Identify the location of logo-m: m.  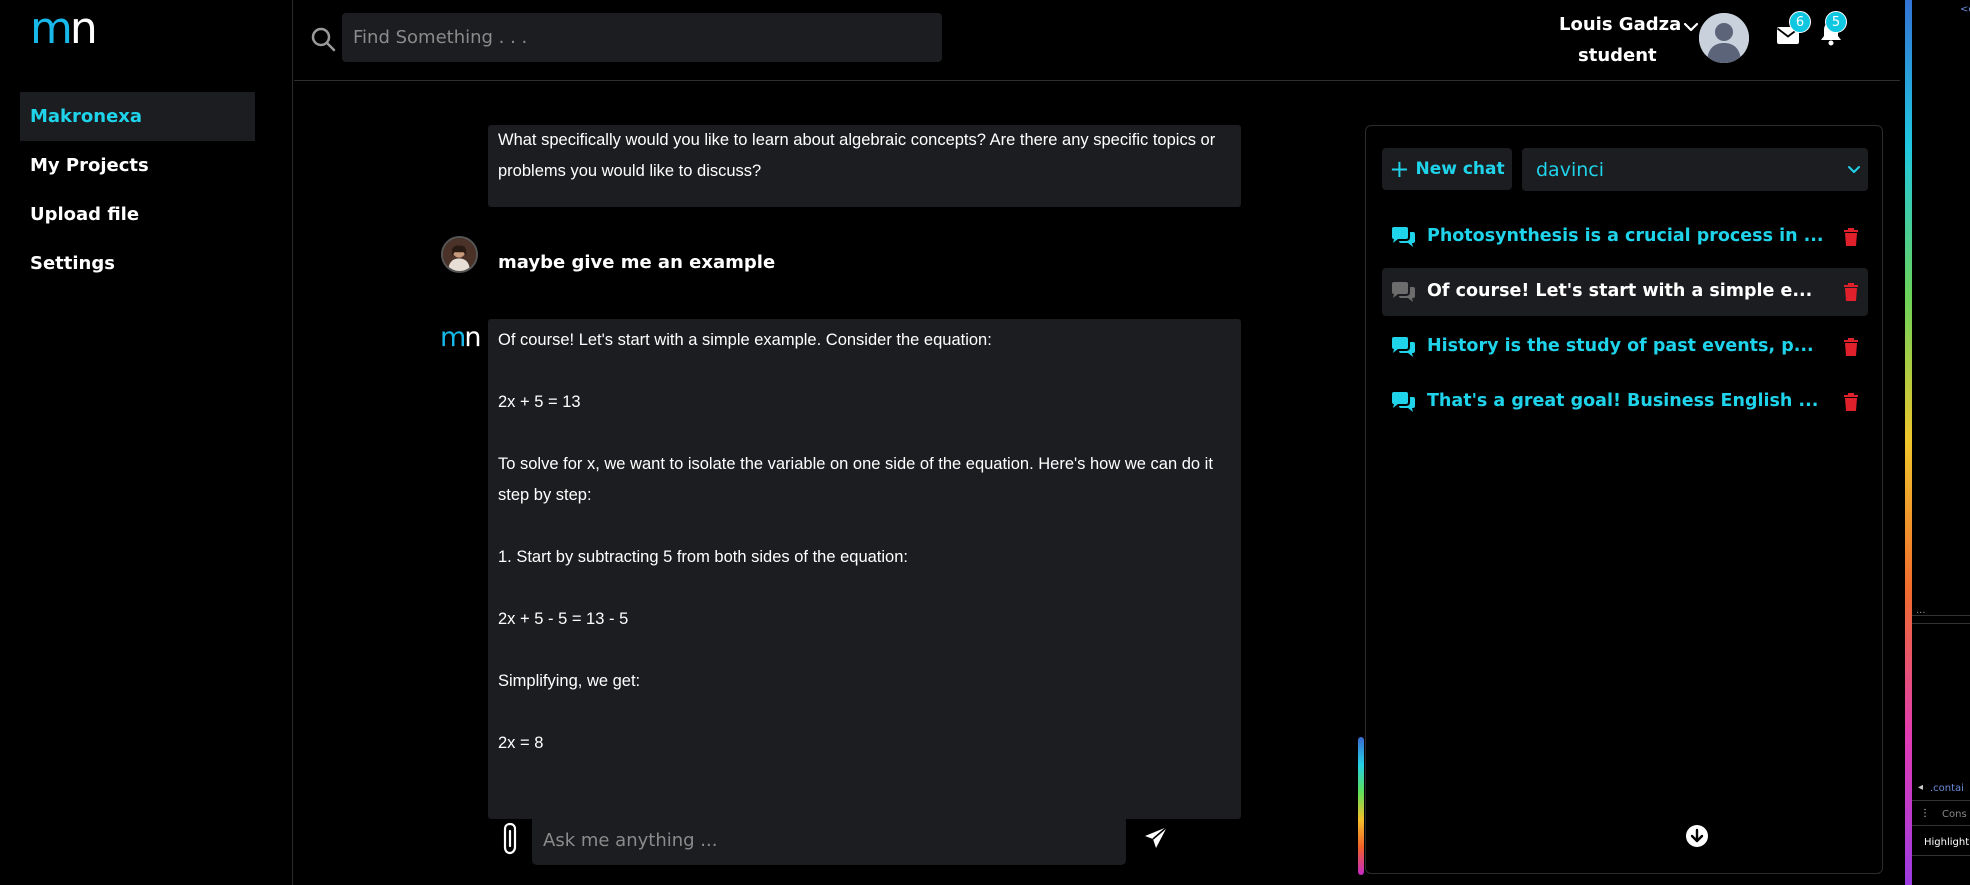
(51, 28).